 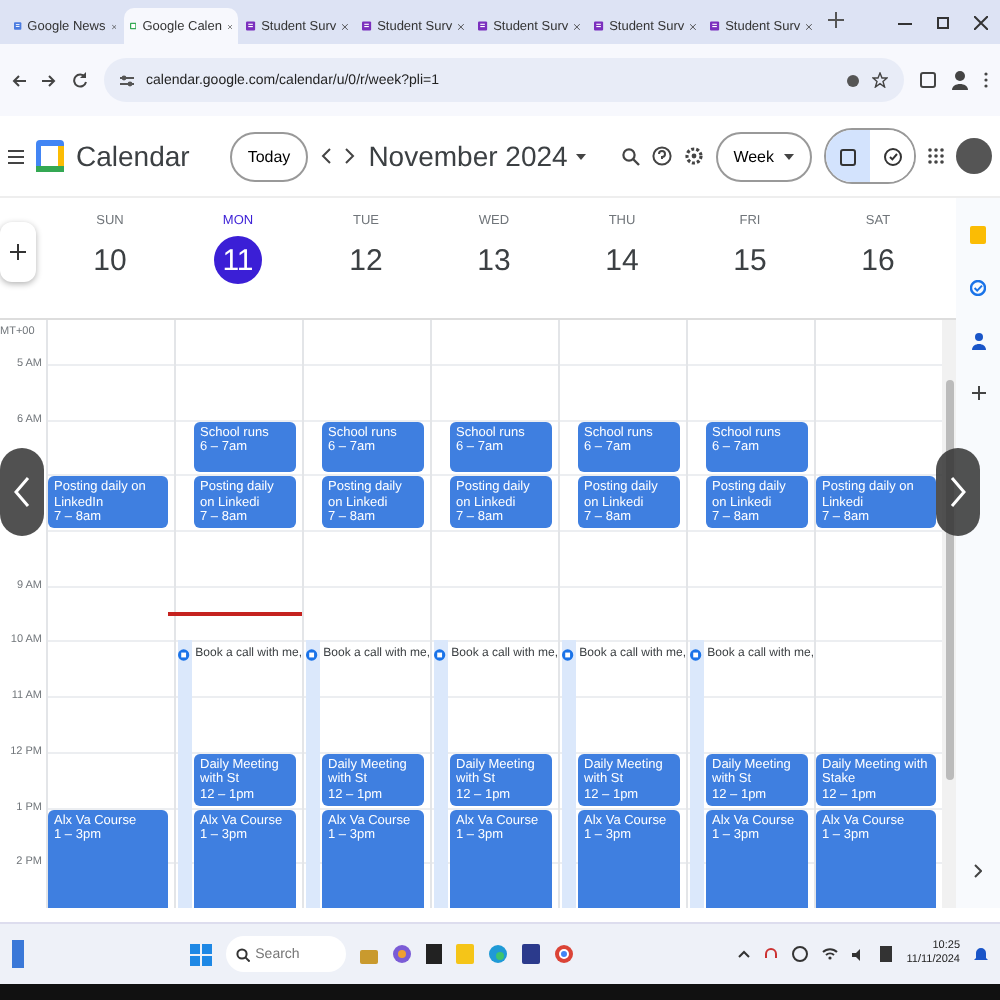 What do you see at coordinates (18, 26) in the screenshot?
I see `news-icon` at bounding box center [18, 26].